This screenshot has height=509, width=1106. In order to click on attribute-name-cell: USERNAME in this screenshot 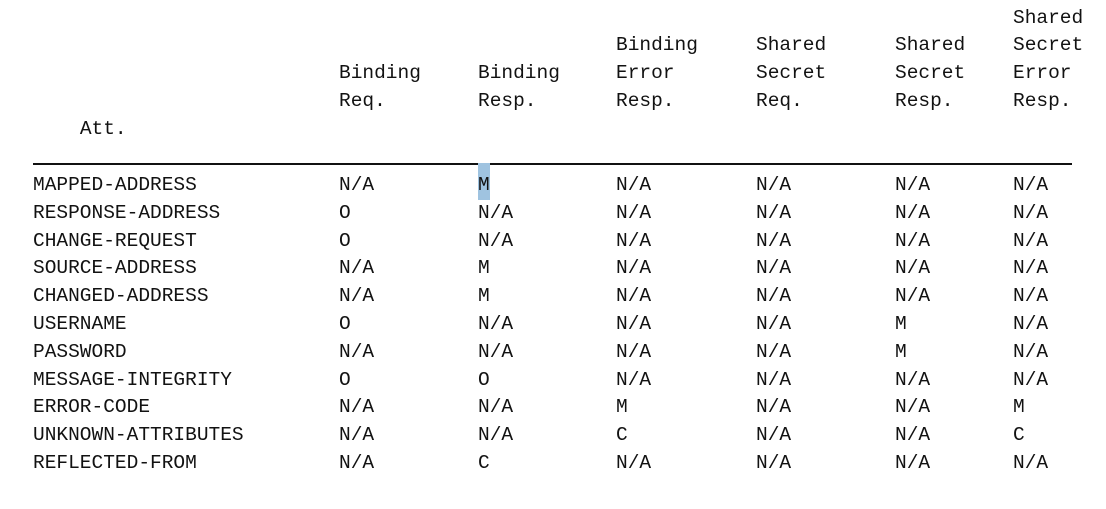, I will do `click(80, 324)`.